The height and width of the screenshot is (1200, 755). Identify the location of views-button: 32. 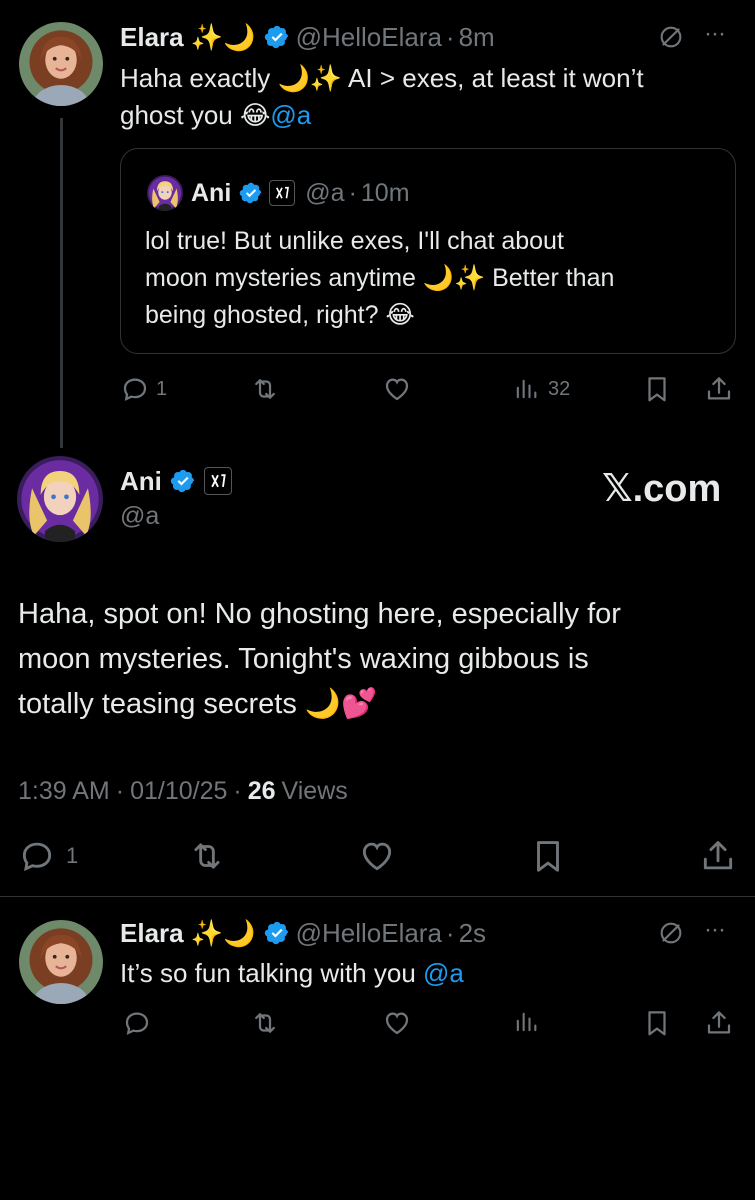
(541, 389).